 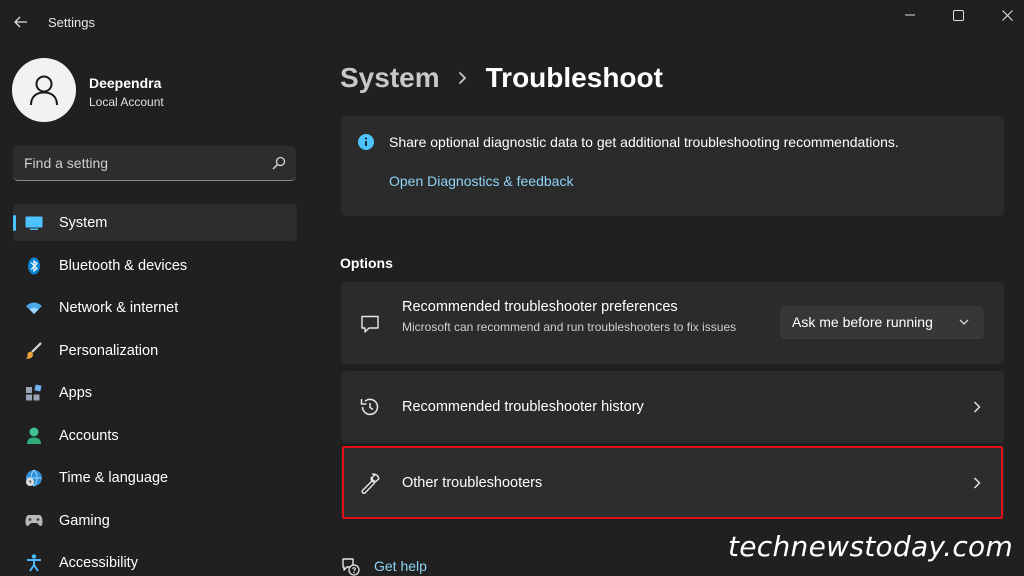 I want to click on user-name: Deependra, so click(x=125, y=83).